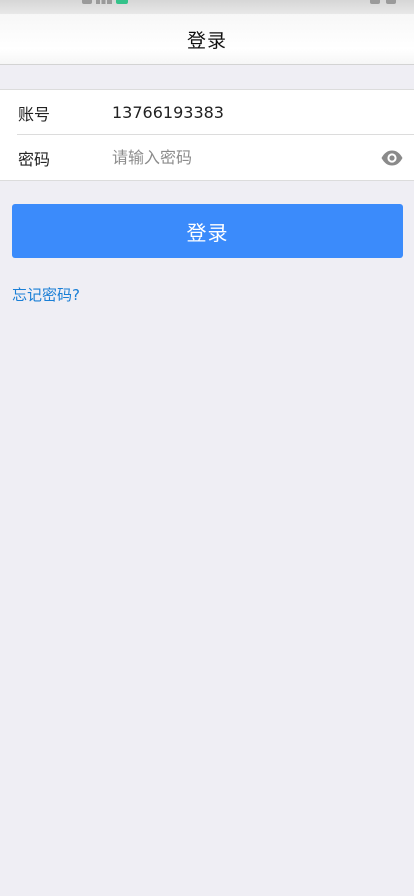 The image size is (414, 896). Describe the element at coordinates (122, 2) in the screenshot. I see `app-indicator-icon` at that location.